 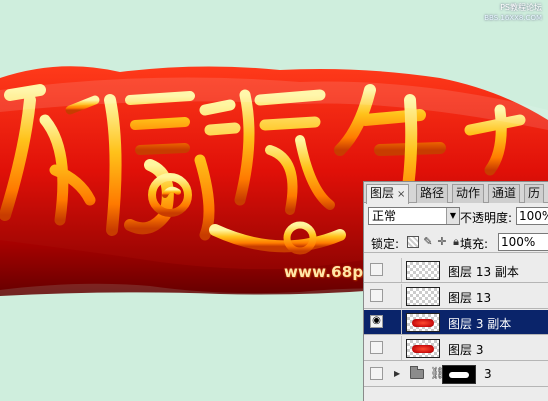 I want to click on layer-row-selected: ◉ 图层 3 副本, so click(x=456, y=322).